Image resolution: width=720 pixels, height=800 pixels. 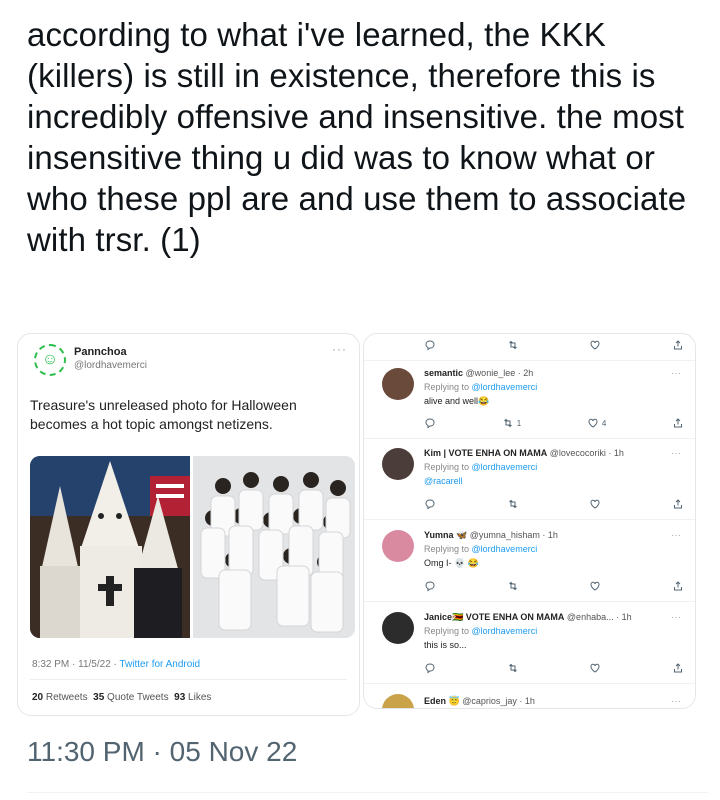 I want to click on reply-text: Omg I- 💀 😂, so click(x=451, y=563).